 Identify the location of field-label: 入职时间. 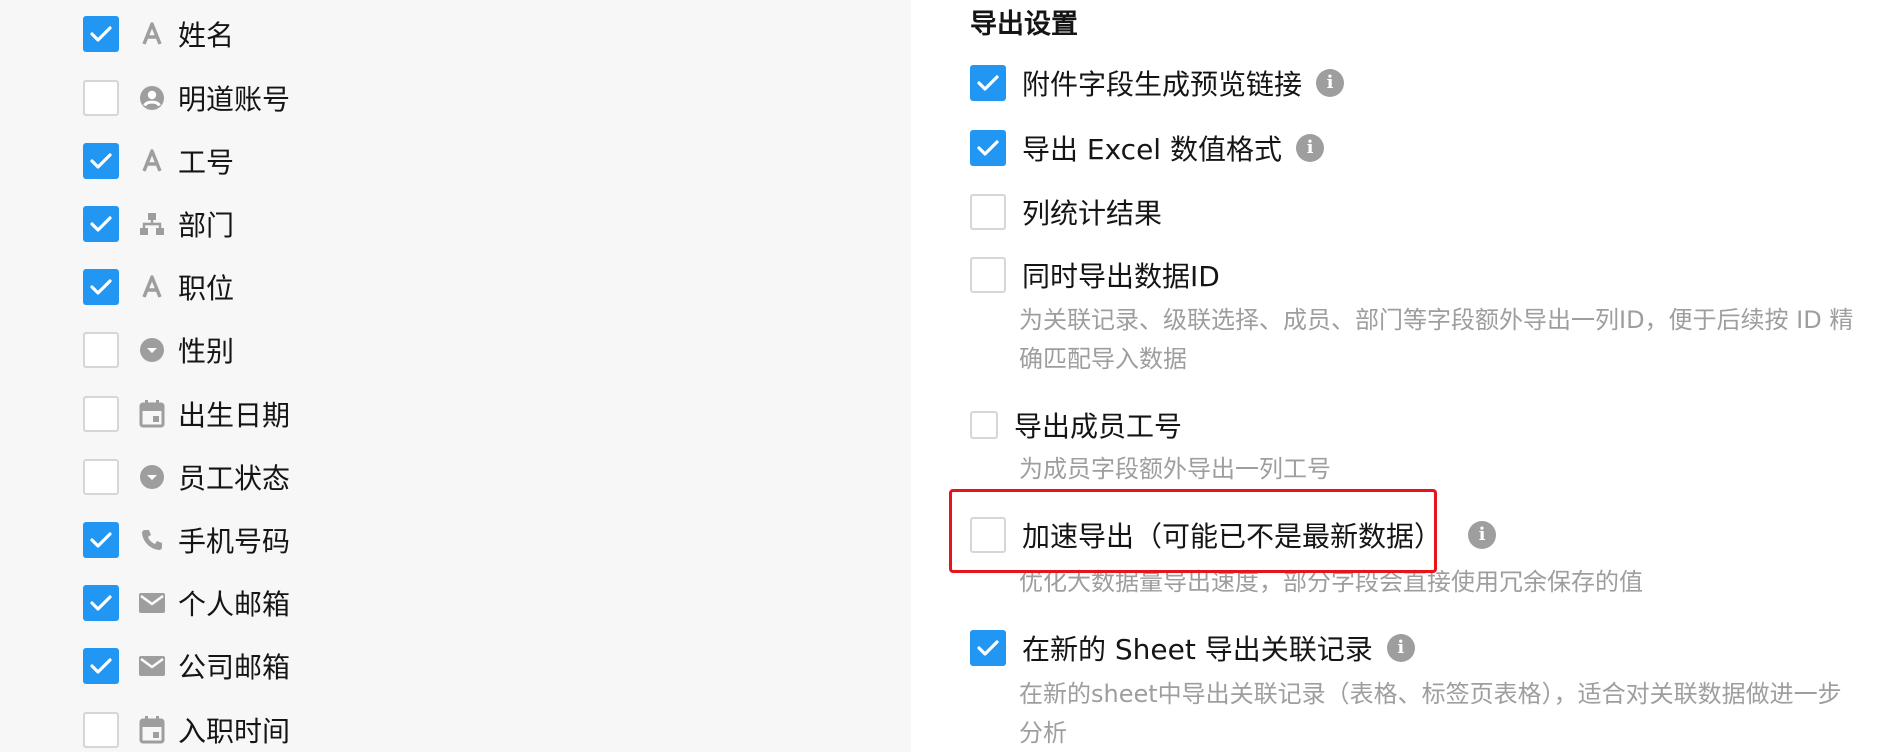
(234, 731).